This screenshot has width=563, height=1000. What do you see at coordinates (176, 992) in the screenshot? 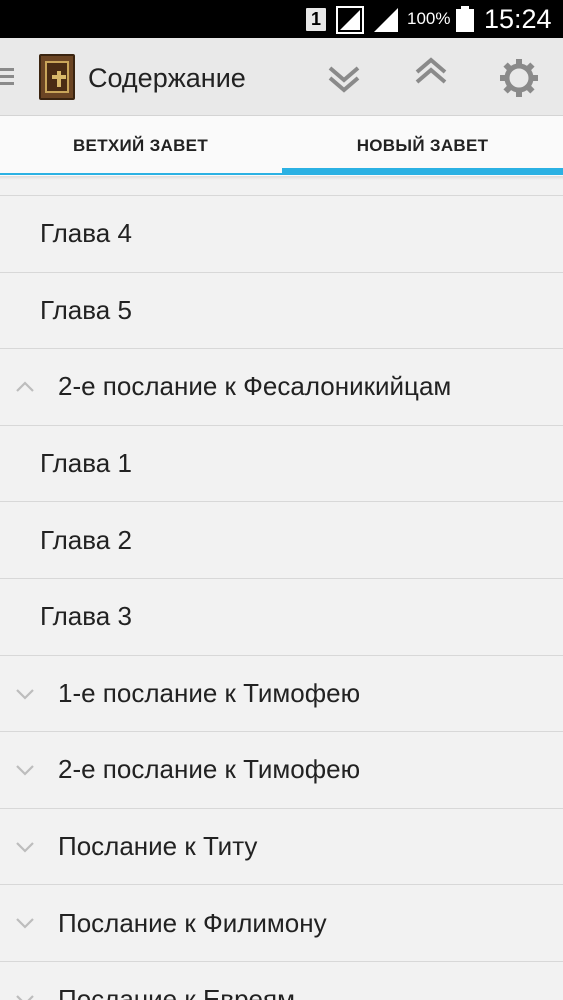
I see `list-item-label: Послание к Евреям` at bounding box center [176, 992].